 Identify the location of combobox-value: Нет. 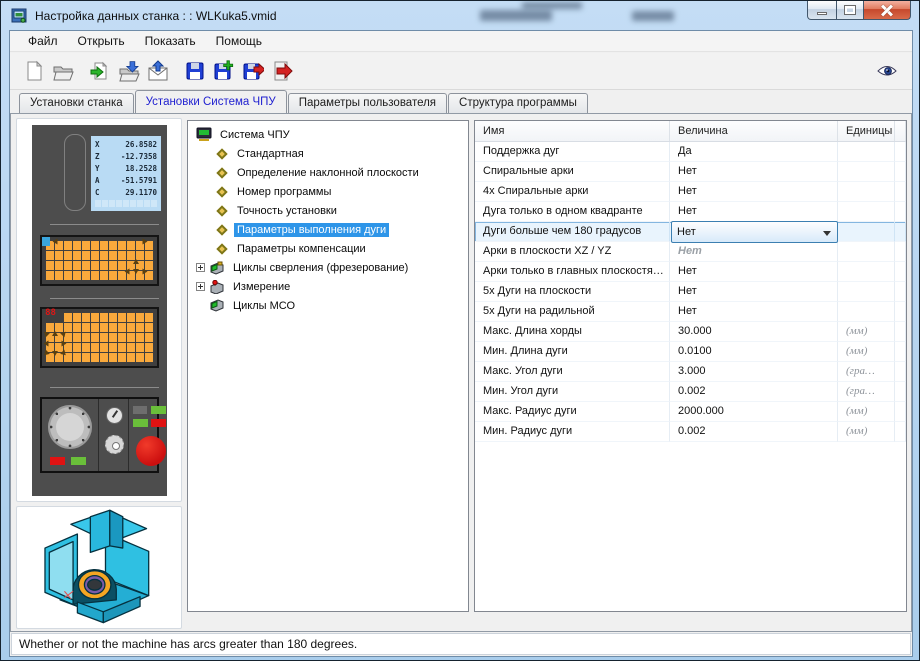
(686, 232).